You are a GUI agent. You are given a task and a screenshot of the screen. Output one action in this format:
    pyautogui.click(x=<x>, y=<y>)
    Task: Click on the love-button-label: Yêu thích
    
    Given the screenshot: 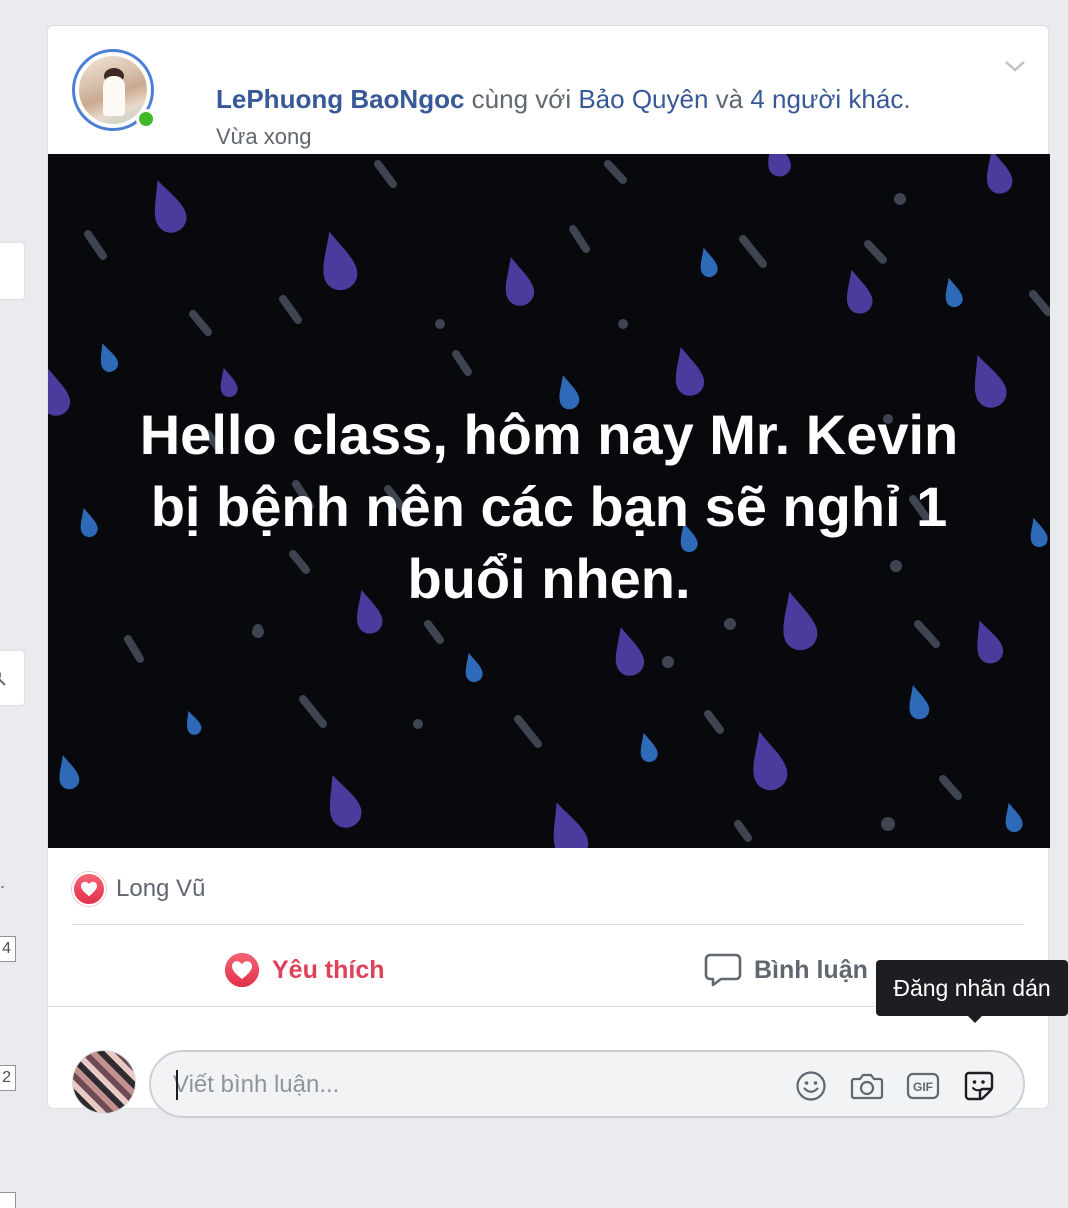 What is the action you would take?
    pyautogui.click(x=328, y=969)
    